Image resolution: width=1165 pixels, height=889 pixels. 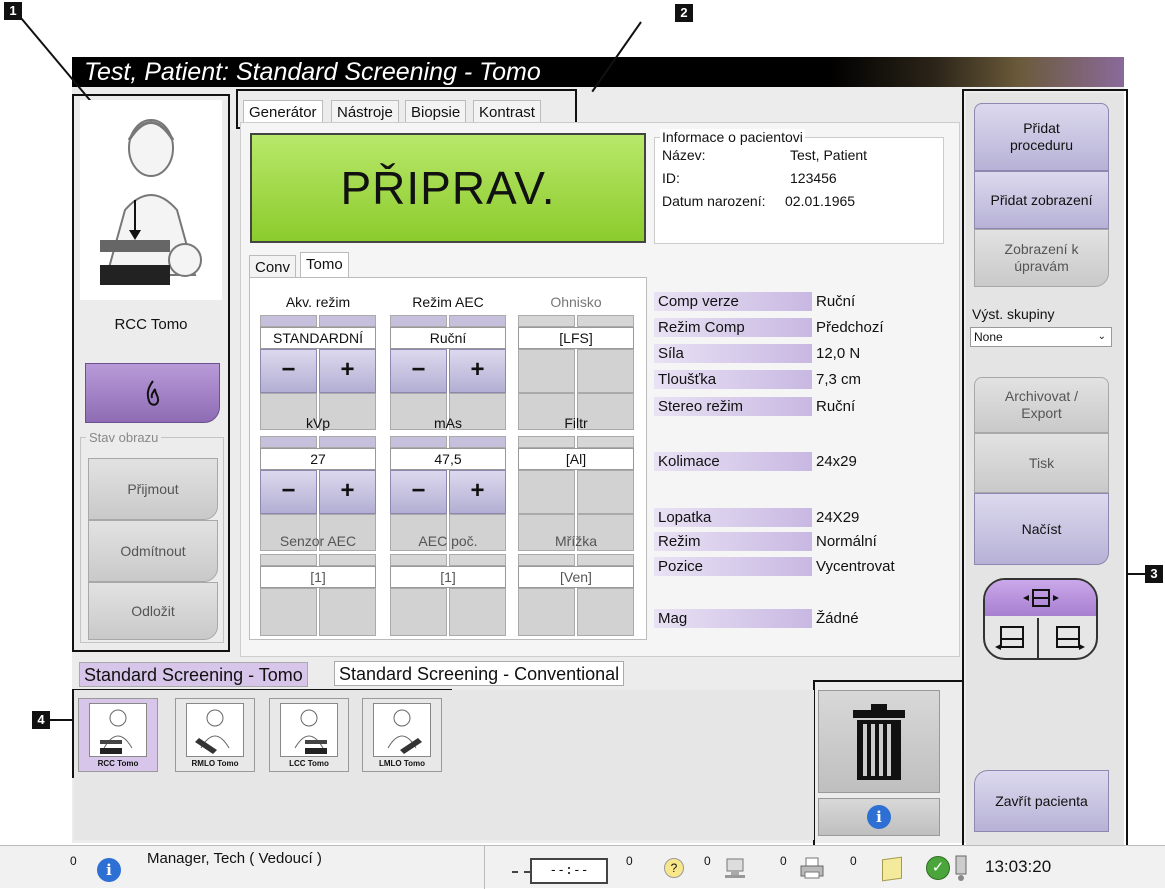 What do you see at coordinates (418, 492) in the screenshot?
I see `mas-minus-button: −` at bounding box center [418, 492].